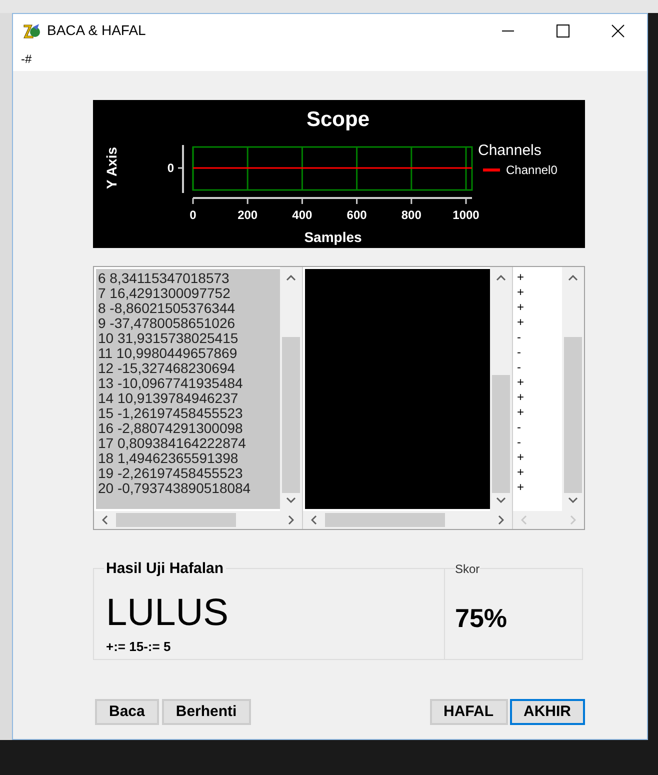  Describe the element at coordinates (618, 31) in the screenshot. I see `close-icon` at that location.